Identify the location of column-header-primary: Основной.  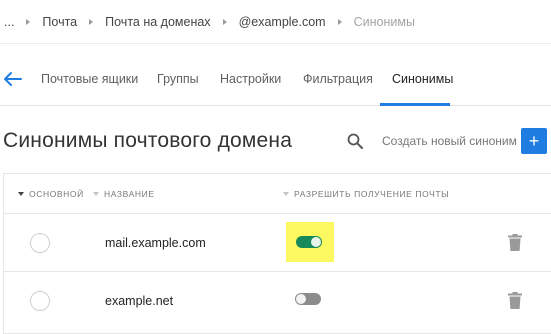
(51, 194).